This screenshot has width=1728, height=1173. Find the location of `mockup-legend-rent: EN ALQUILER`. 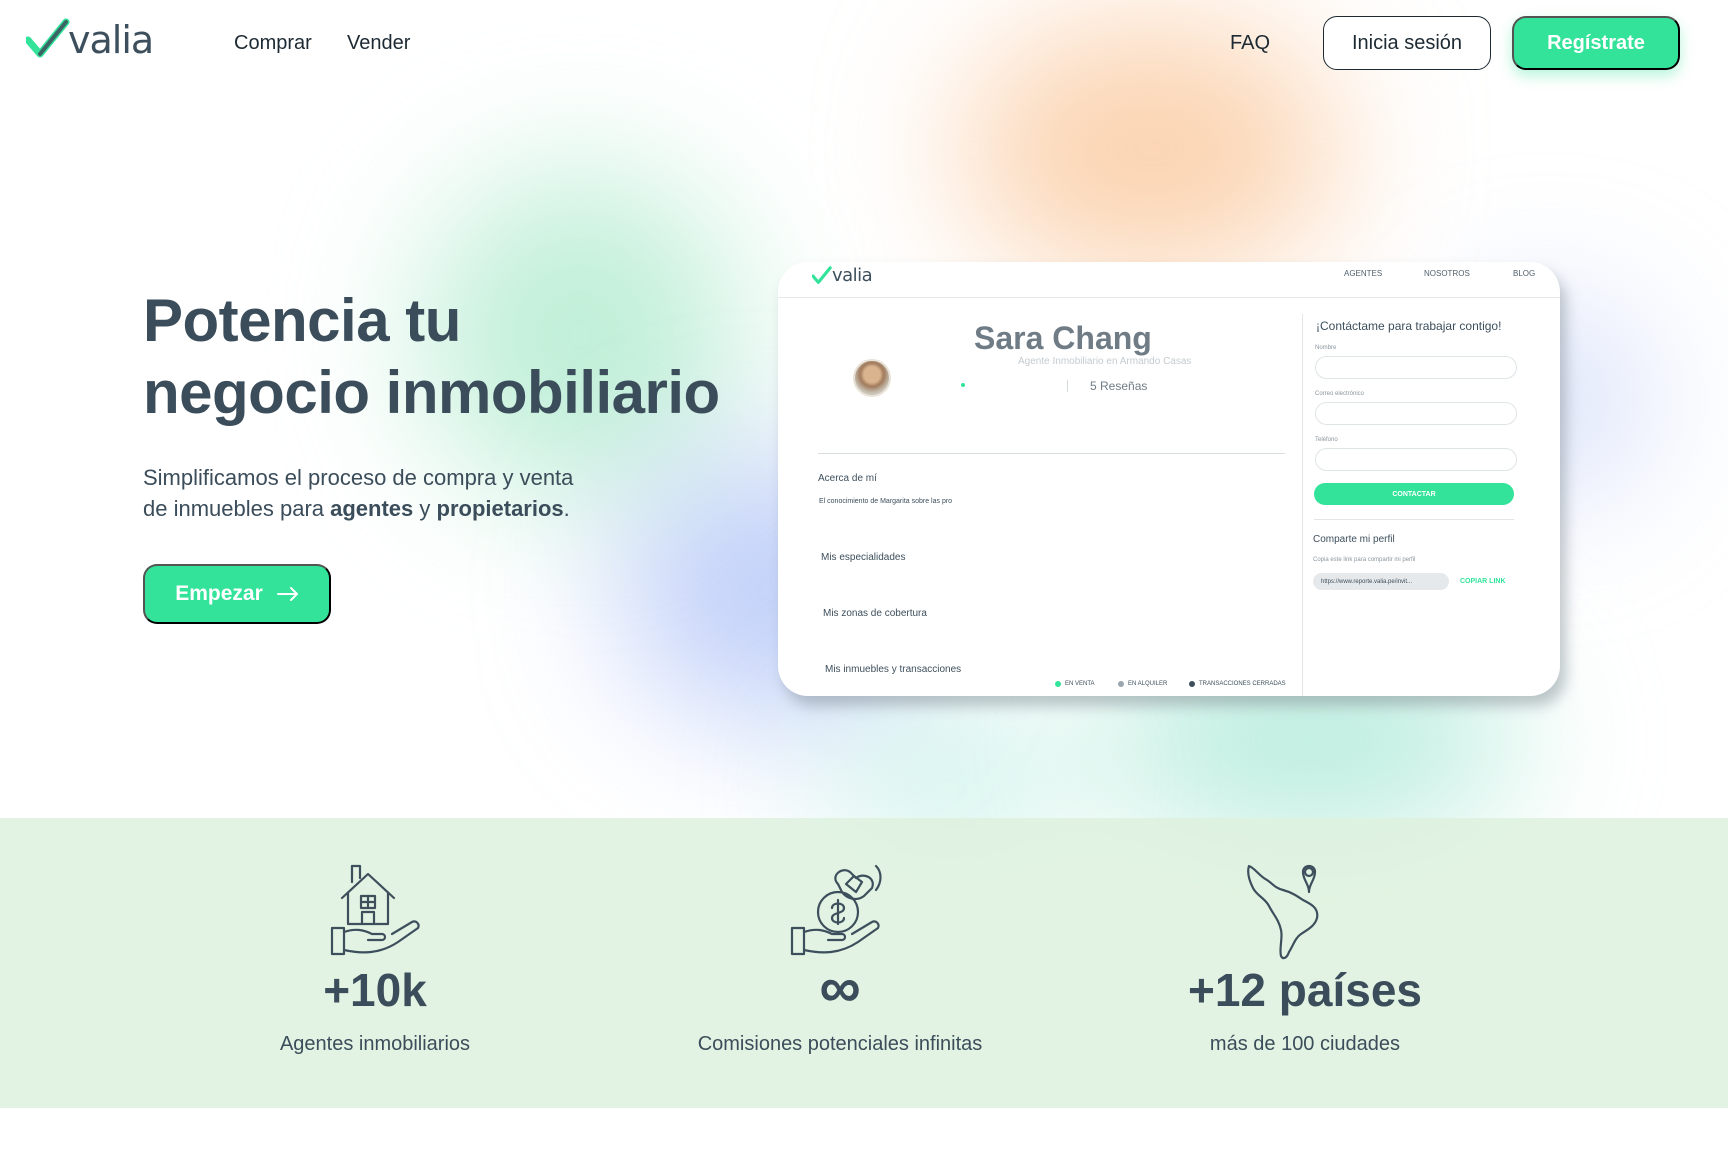

mockup-legend-rent: EN ALQUILER is located at coordinates (1142, 684).